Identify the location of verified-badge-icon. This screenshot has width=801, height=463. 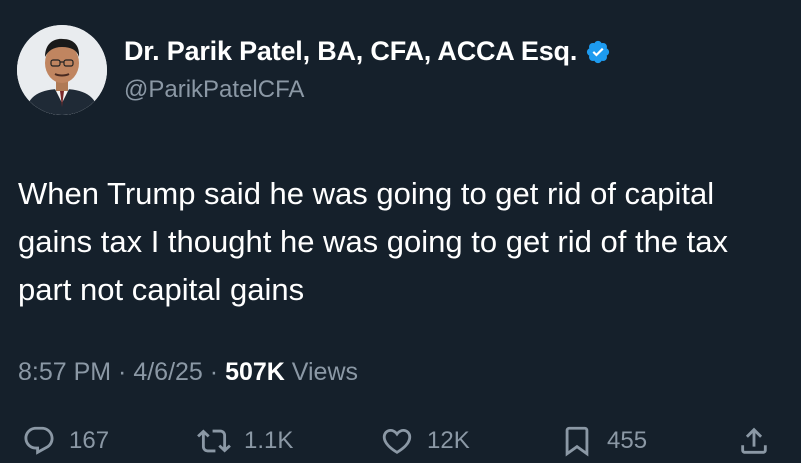
(598, 51).